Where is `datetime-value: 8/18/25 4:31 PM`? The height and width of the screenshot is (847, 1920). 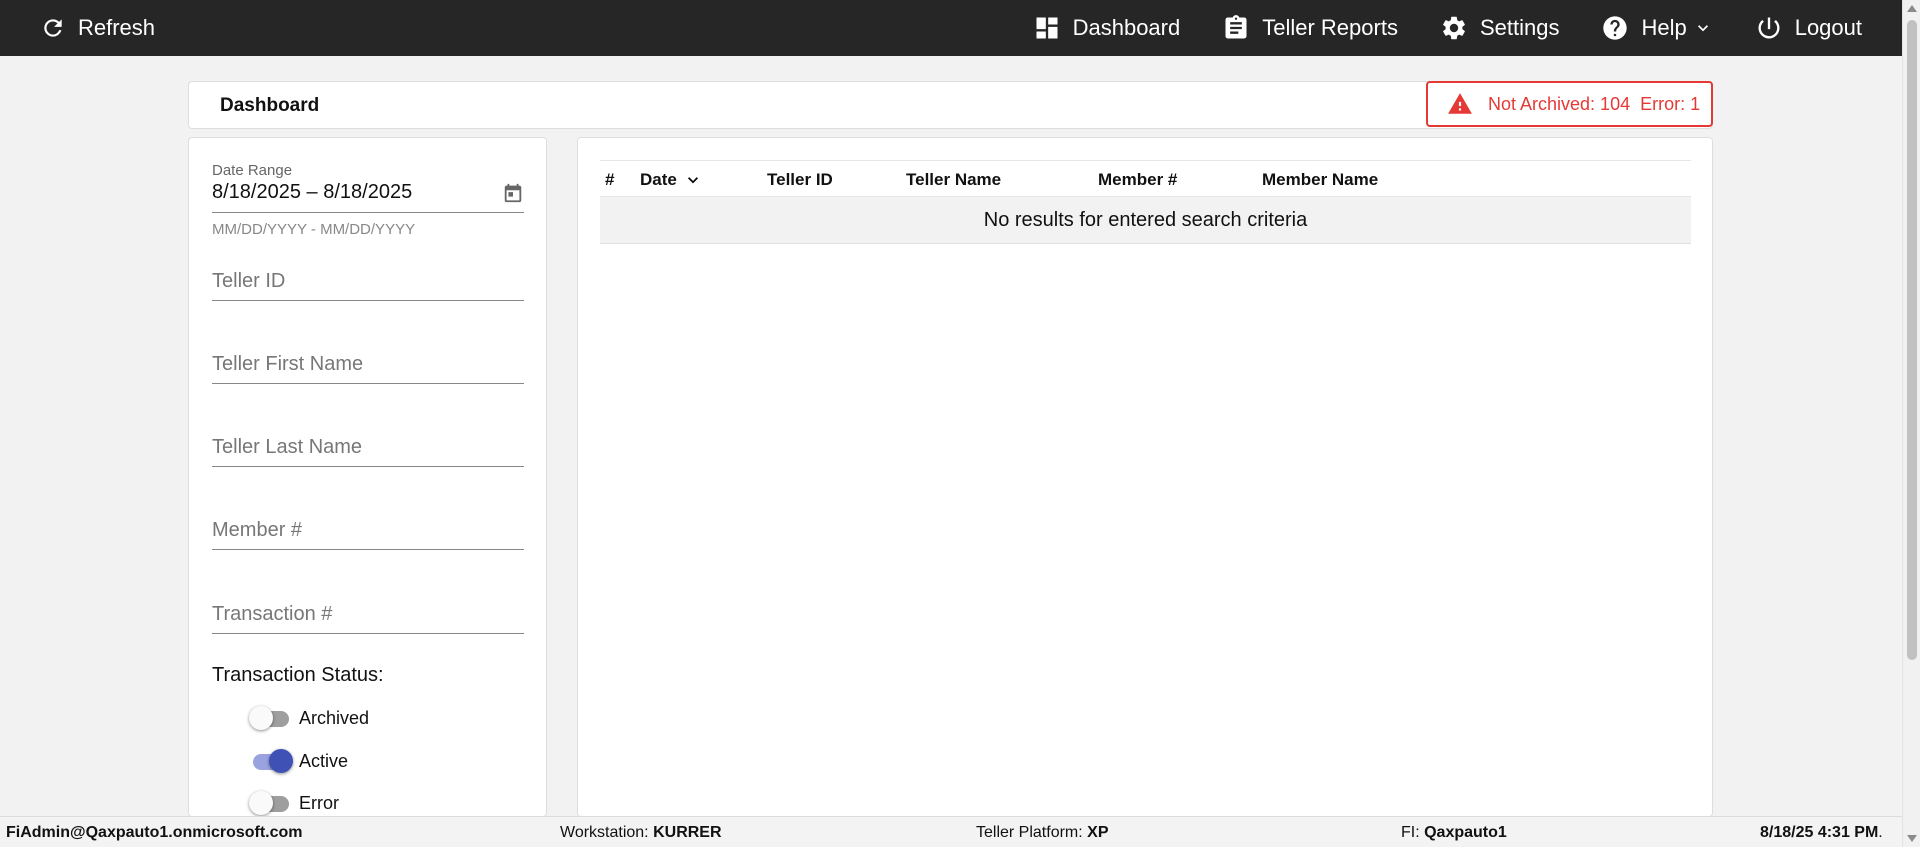
datetime-value: 8/18/25 4:31 PM is located at coordinates (1819, 832).